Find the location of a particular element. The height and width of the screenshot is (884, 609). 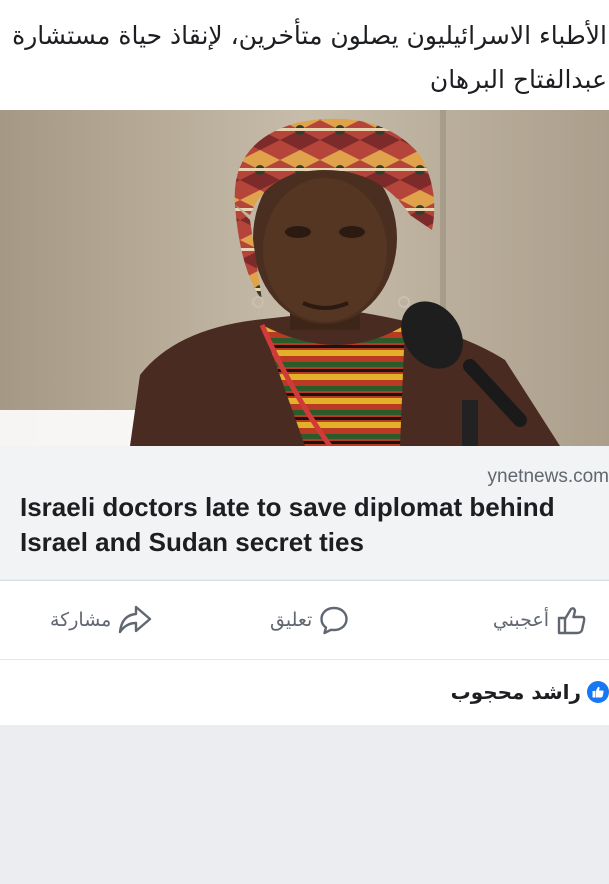

share-button: مشاركة is located at coordinates (101, 620).